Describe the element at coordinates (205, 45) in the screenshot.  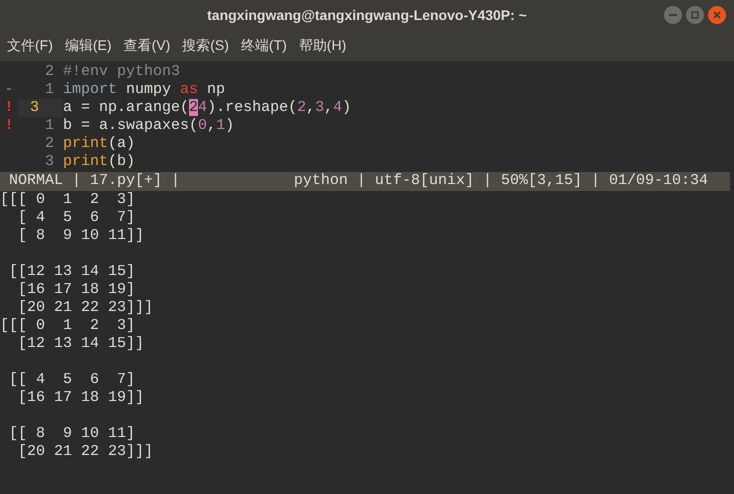
I see `menu-item: 搜索(S)` at that location.